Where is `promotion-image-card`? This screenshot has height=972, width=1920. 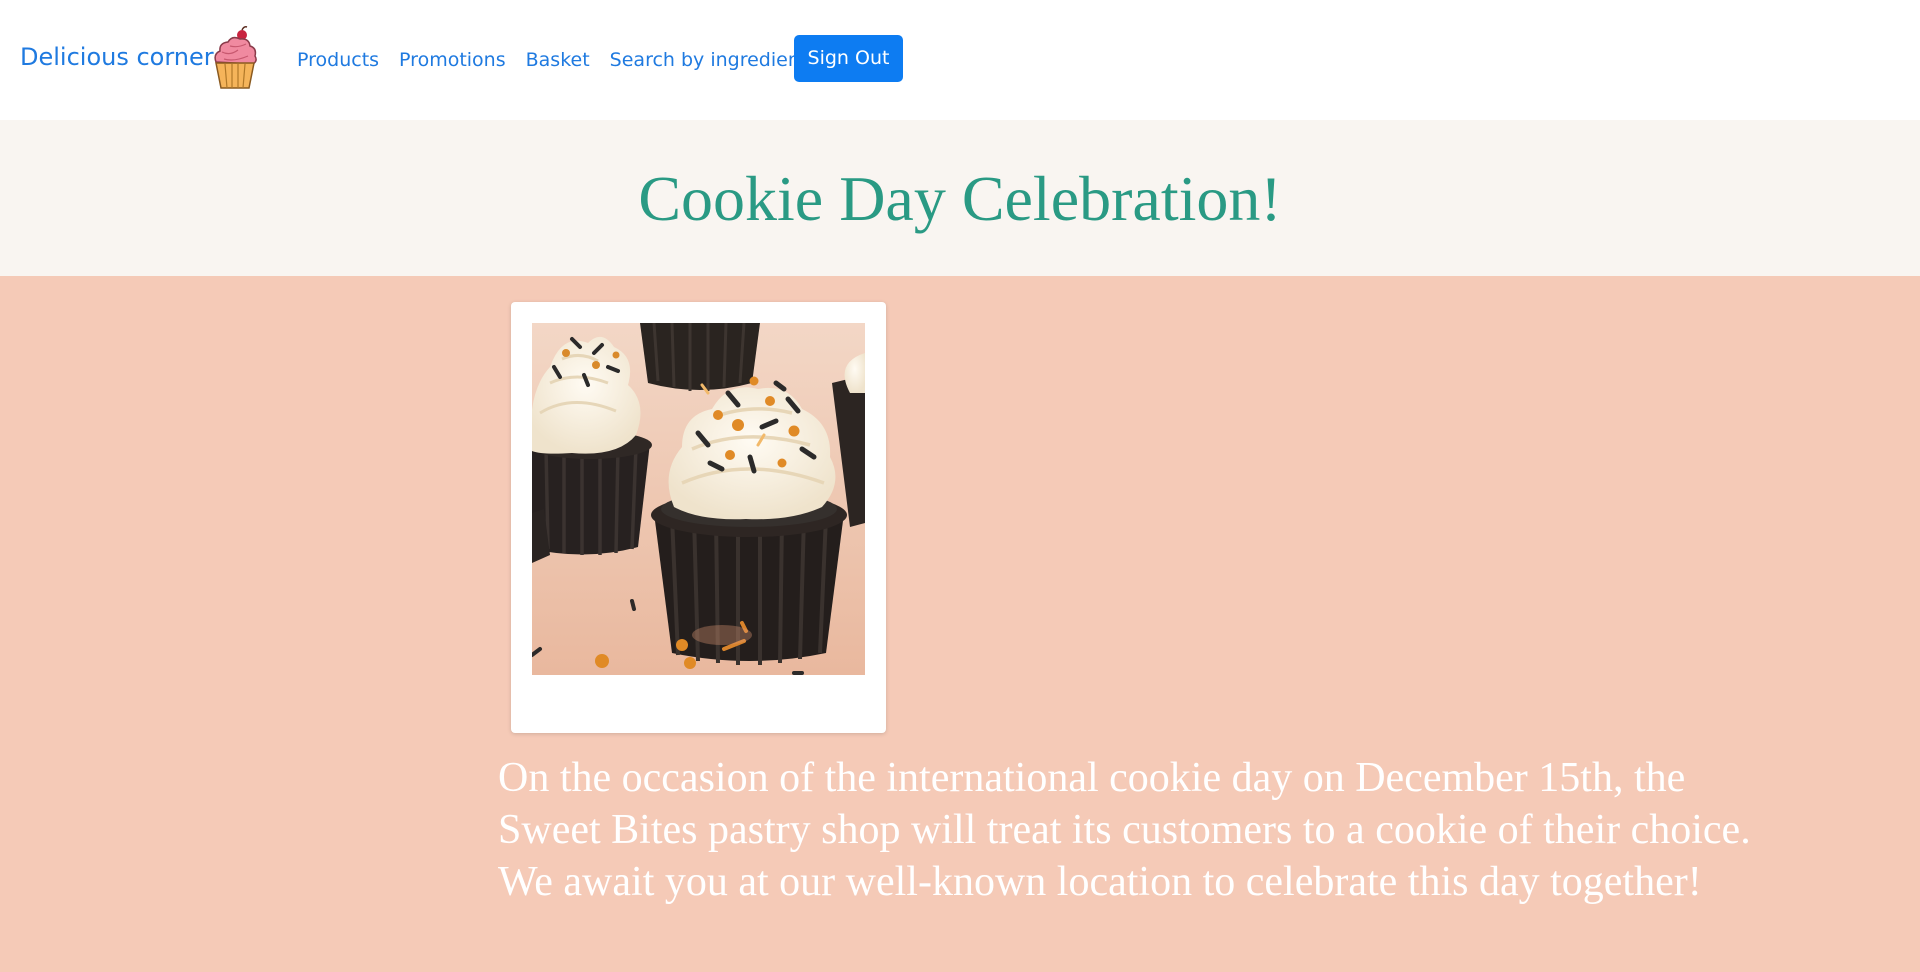 promotion-image-card is located at coordinates (698, 517).